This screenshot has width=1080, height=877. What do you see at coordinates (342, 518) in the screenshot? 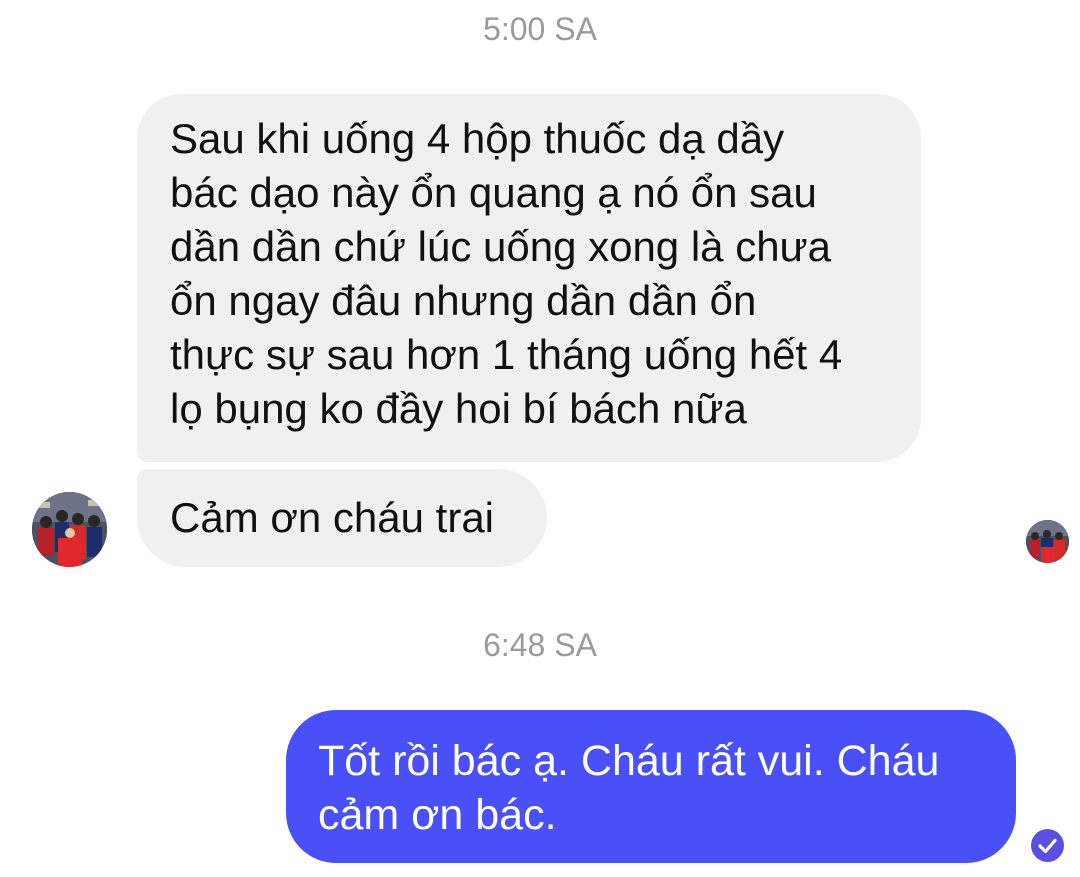
I see `incoming-message-bubble: Cảm ơn cháu trai` at bounding box center [342, 518].